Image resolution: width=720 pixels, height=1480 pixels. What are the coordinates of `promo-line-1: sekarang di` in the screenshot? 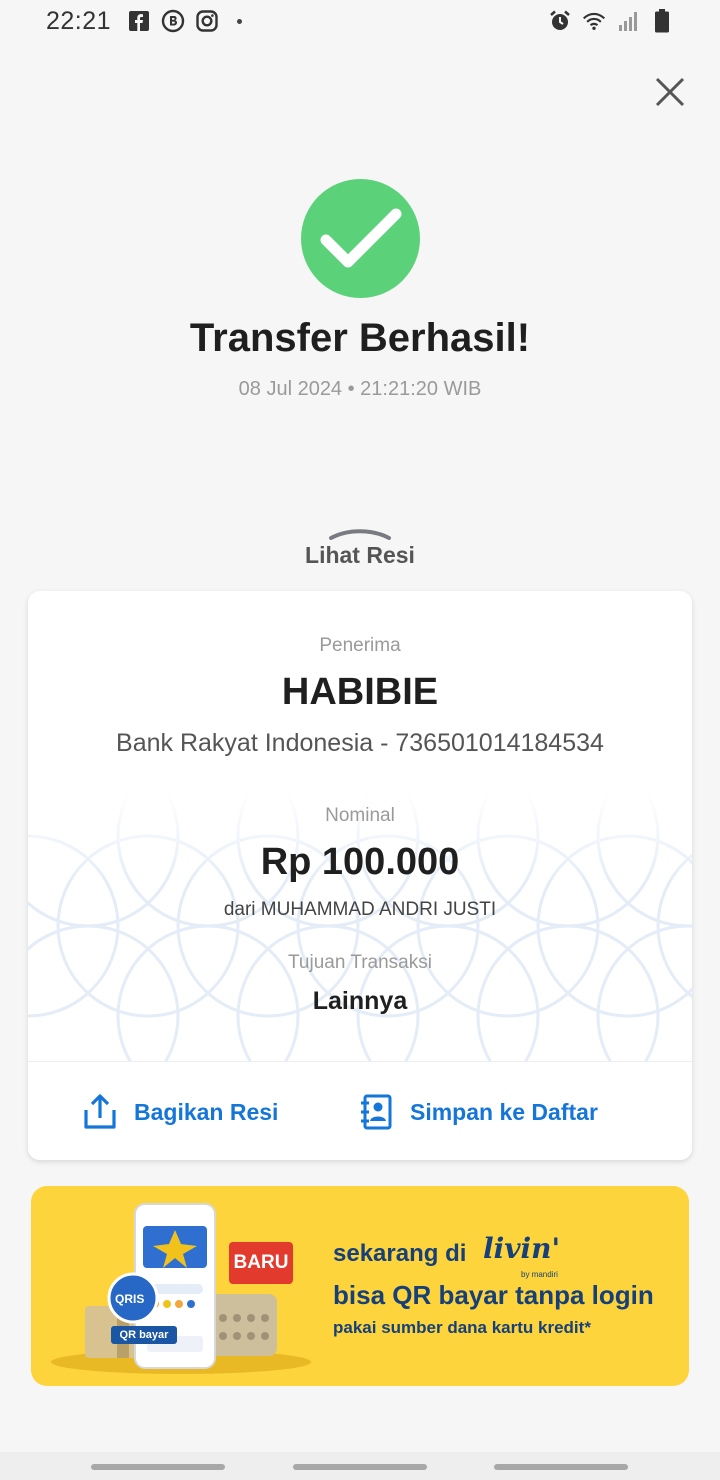 It's located at (400, 1253).